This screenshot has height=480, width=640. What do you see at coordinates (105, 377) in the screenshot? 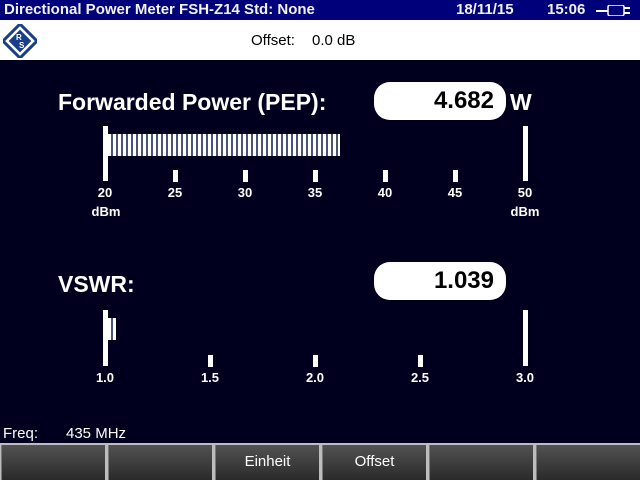
I see `vswr-scale-tick-label: 1.0` at bounding box center [105, 377].